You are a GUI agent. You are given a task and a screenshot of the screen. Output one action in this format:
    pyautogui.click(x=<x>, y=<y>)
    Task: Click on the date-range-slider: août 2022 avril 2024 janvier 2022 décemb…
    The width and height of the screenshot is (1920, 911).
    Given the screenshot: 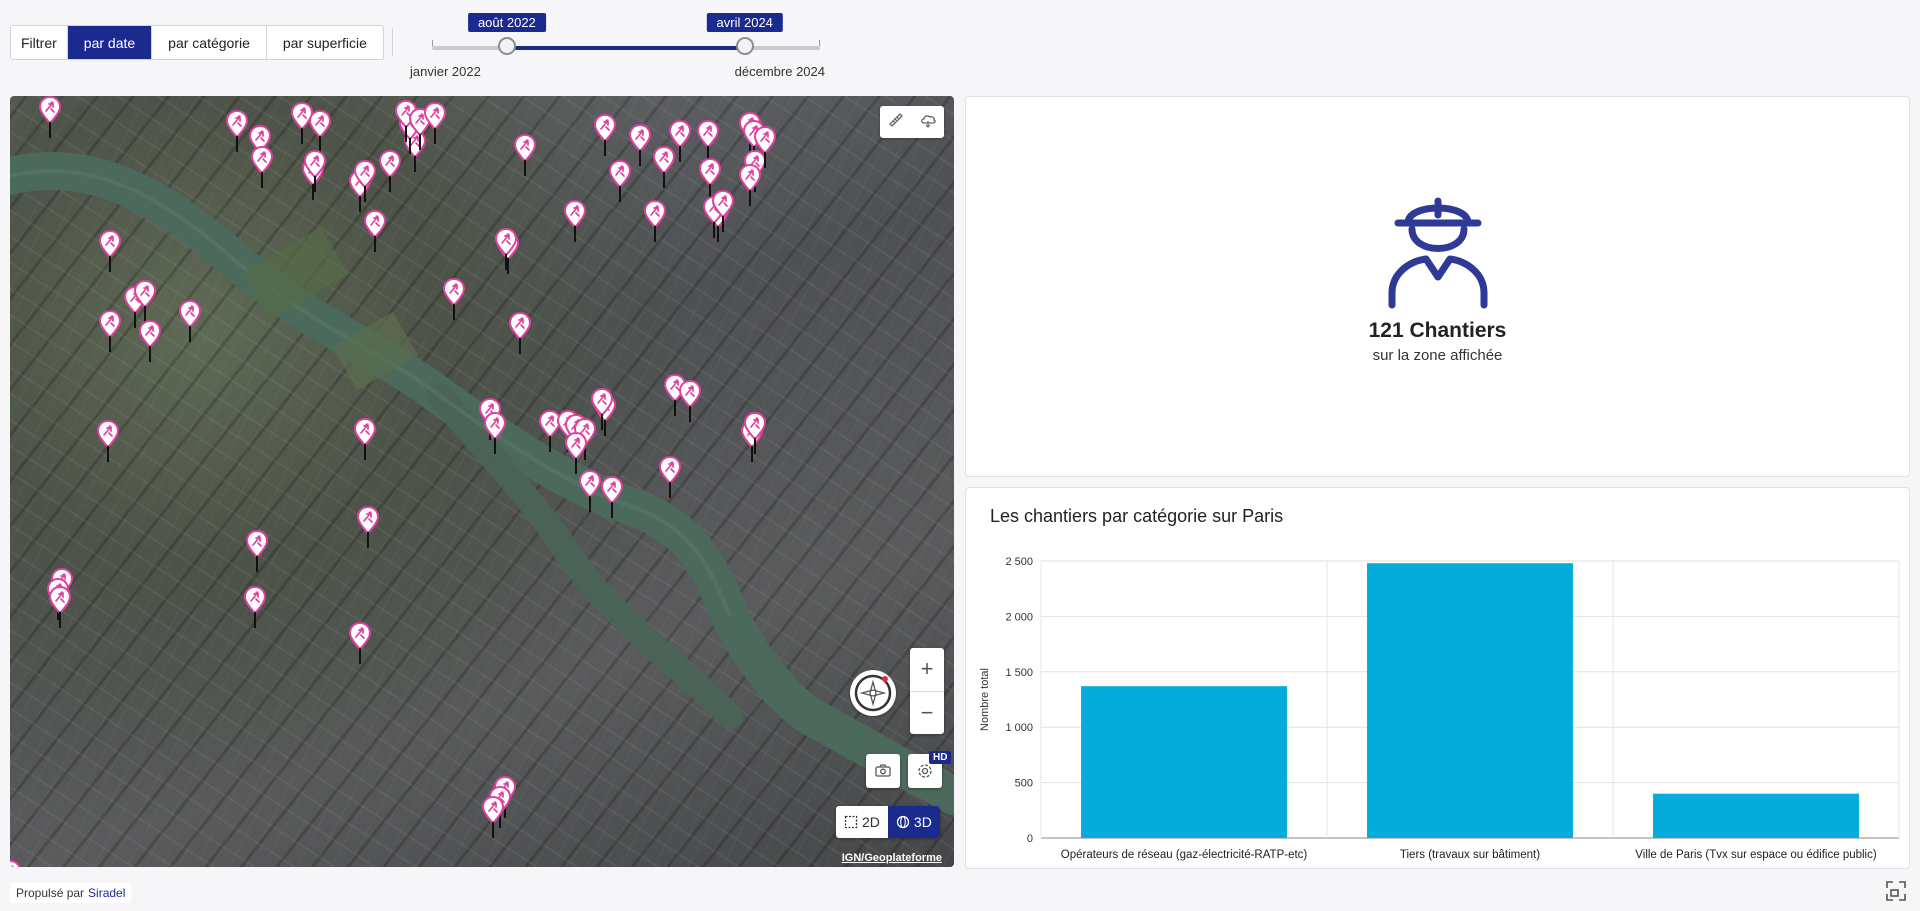 What is the action you would take?
    pyautogui.click(x=617, y=45)
    